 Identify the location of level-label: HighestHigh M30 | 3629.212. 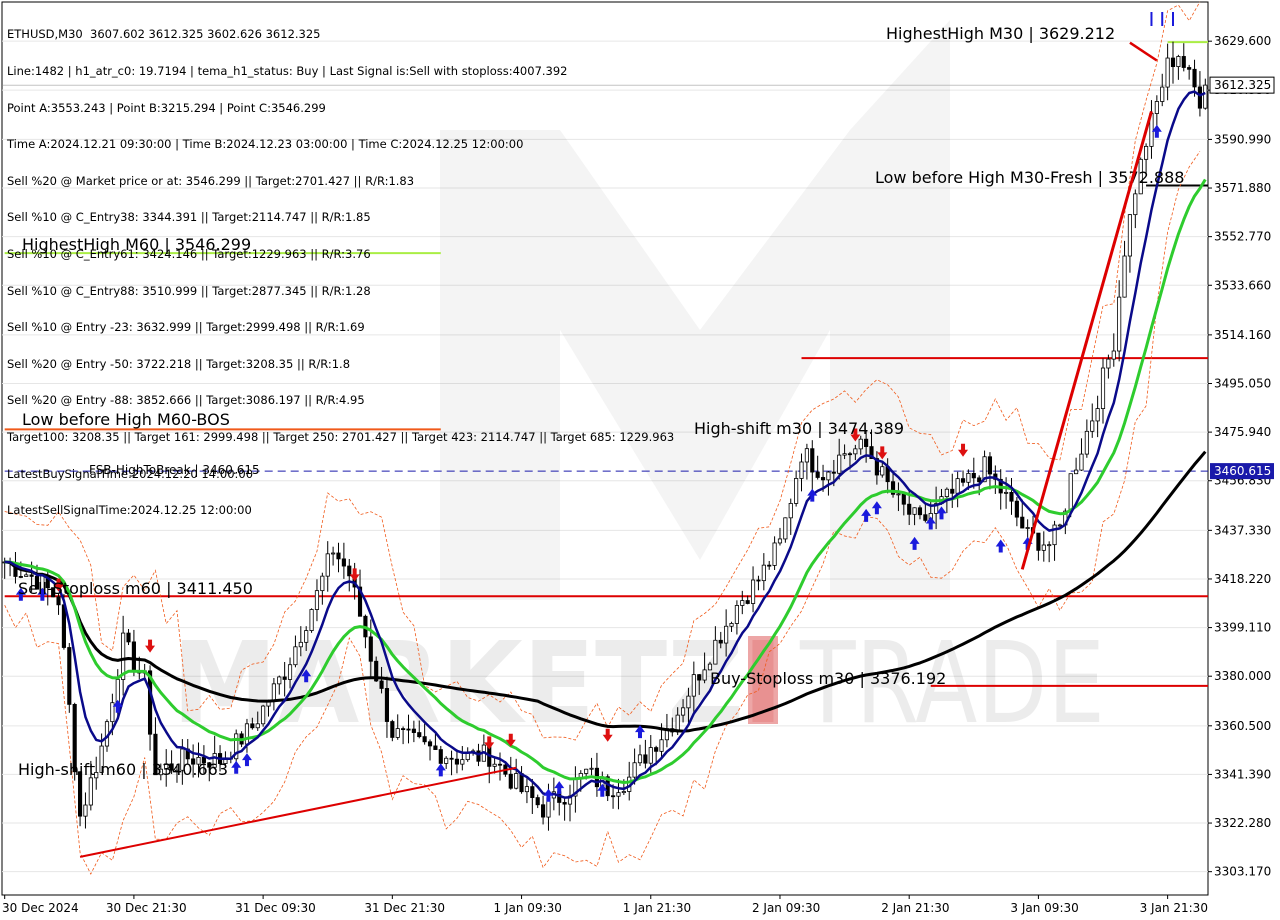
(1000, 33).